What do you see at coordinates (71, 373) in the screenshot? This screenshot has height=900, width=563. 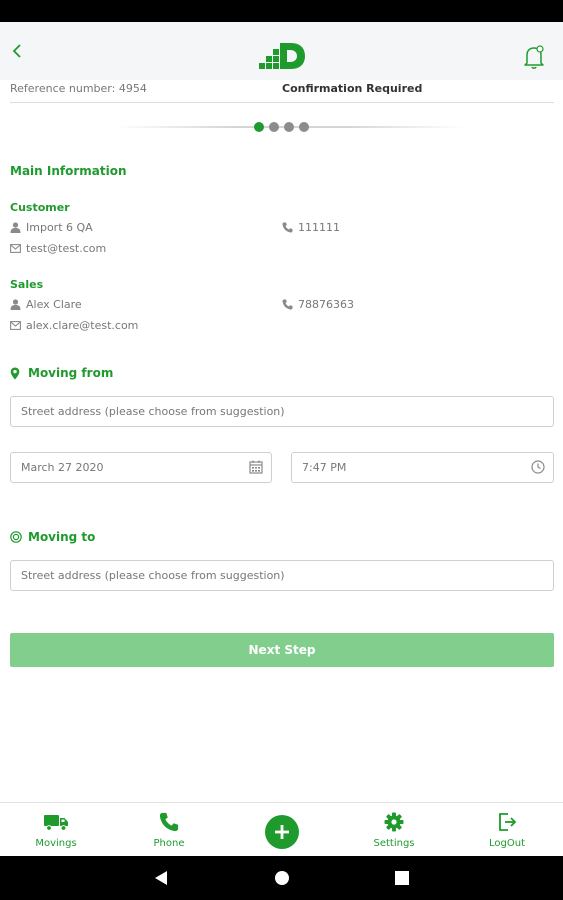 I see `moving-from-title: Moving from` at bounding box center [71, 373].